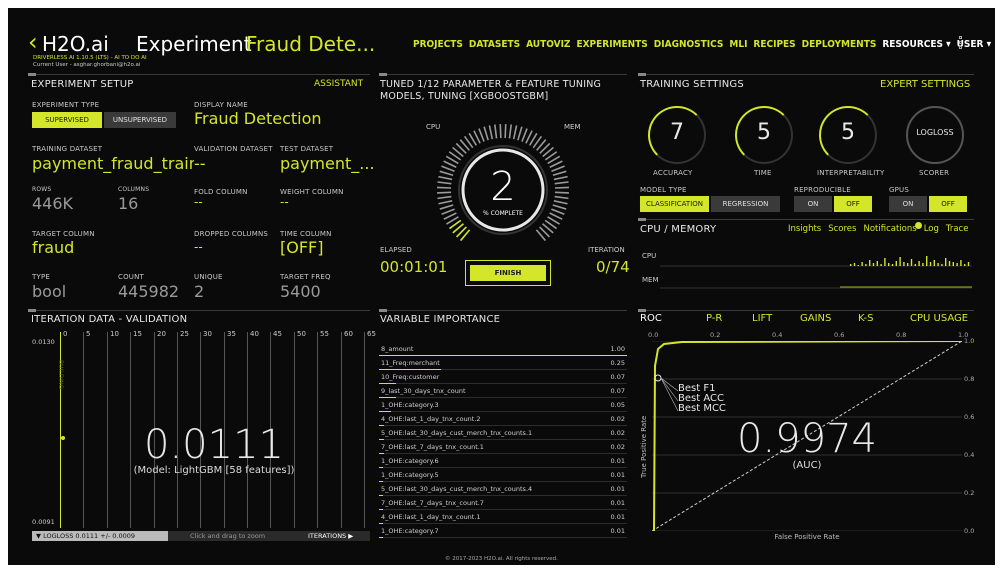  Describe the element at coordinates (503, 503) in the screenshot. I see `table-row: 7_OHE:last_7_days_tnx_count.7 0.01` at that location.